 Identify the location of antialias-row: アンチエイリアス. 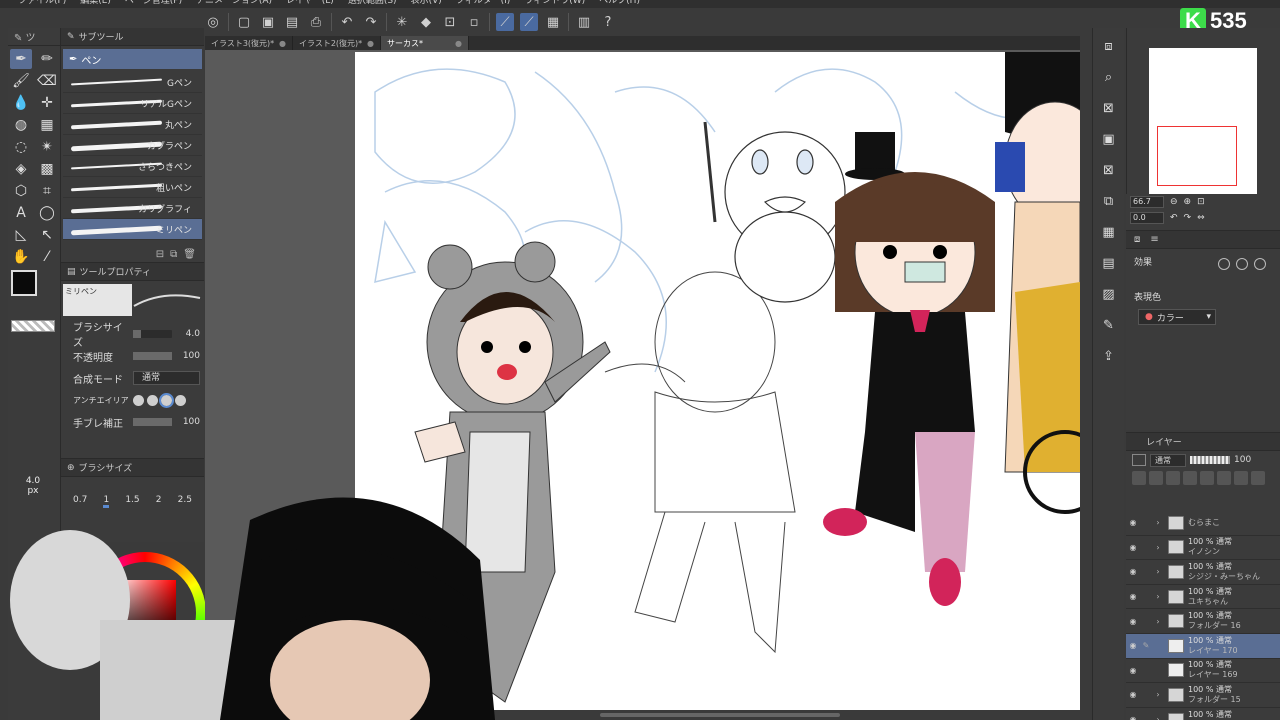
(132, 400).